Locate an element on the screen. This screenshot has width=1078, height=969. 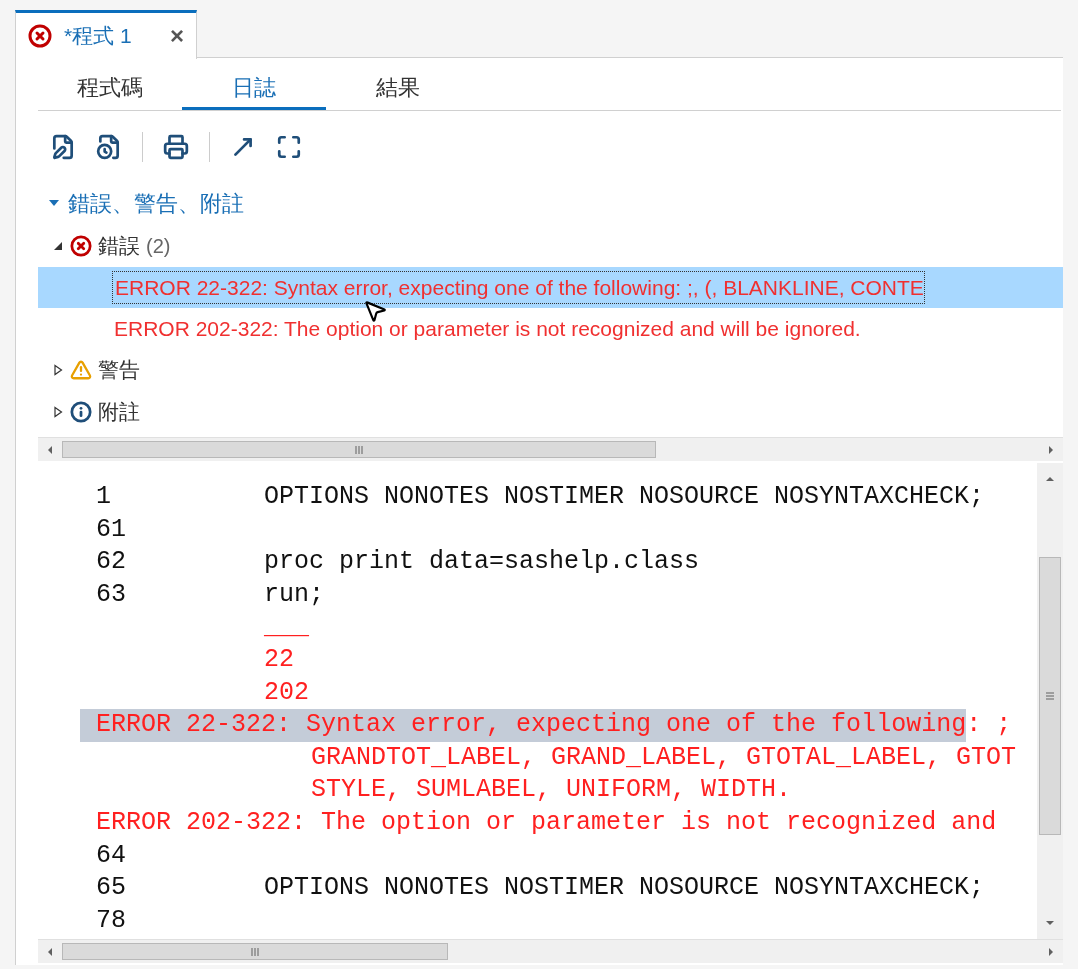
log-text: : ; is located at coordinates (989, 725).